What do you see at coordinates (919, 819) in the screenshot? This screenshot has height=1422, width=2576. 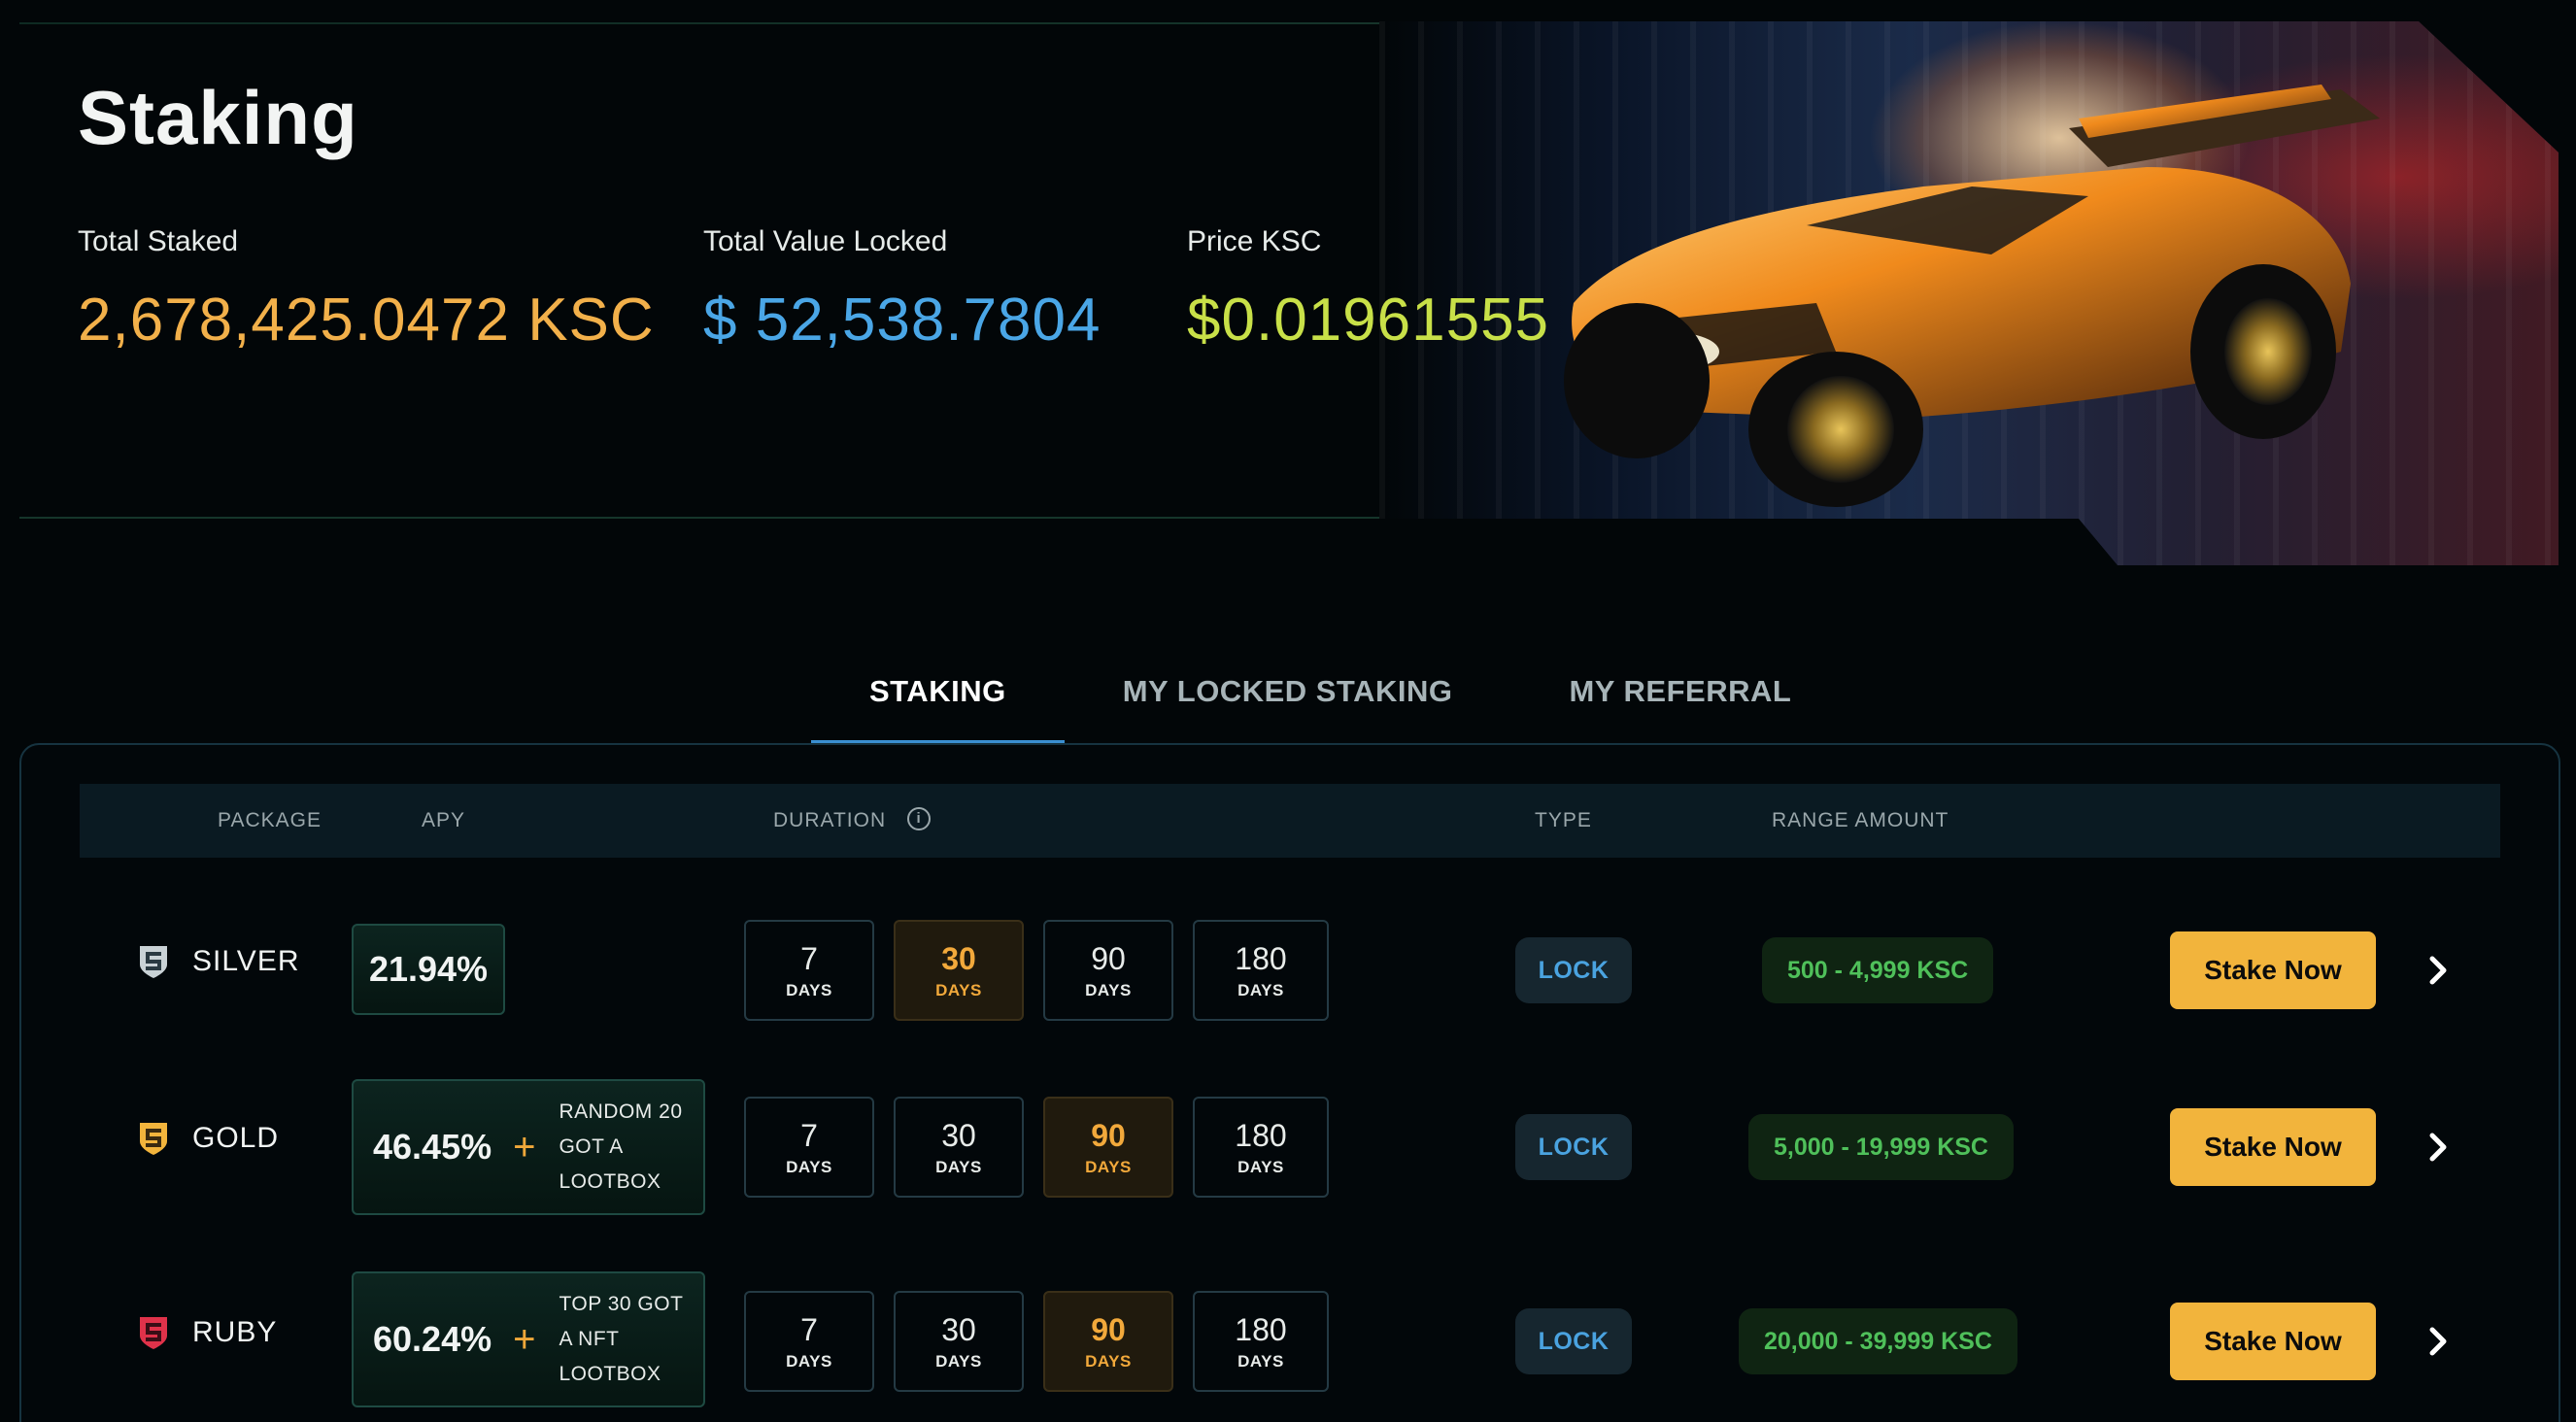 I see `info-circle-icon: i` at bounding box center [919, 819].